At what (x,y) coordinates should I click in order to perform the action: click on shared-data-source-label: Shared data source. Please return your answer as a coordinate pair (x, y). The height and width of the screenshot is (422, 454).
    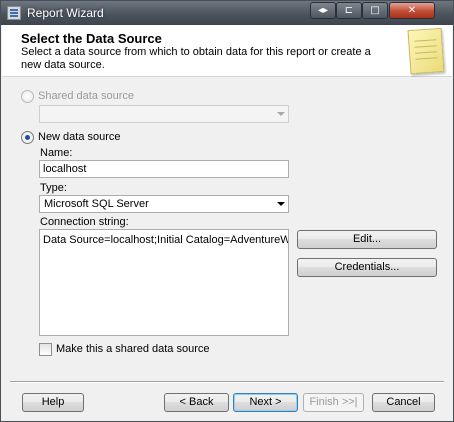
    Looking at the image, I should click on (86, 96).